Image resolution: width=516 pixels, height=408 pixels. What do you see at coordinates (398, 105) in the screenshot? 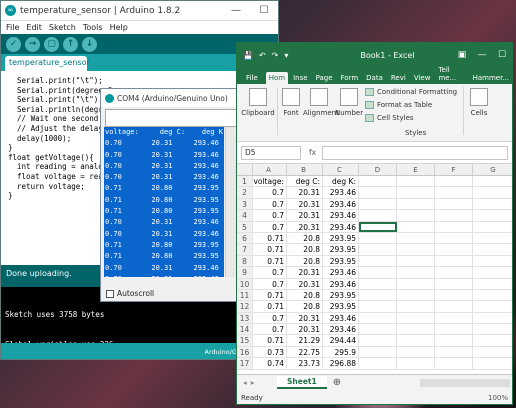
I see `format-as-table-button: Format as Table` at bounding box center [398, 105].